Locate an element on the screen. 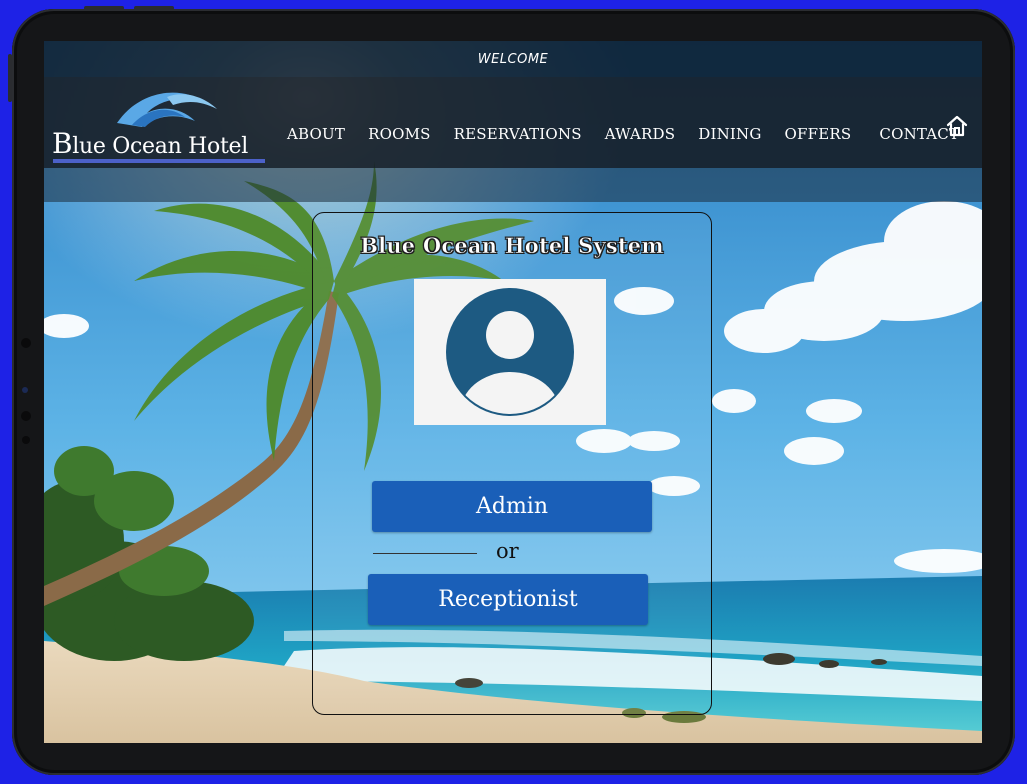  nav-item-dining: DINING is located at coordinates (729, 134).